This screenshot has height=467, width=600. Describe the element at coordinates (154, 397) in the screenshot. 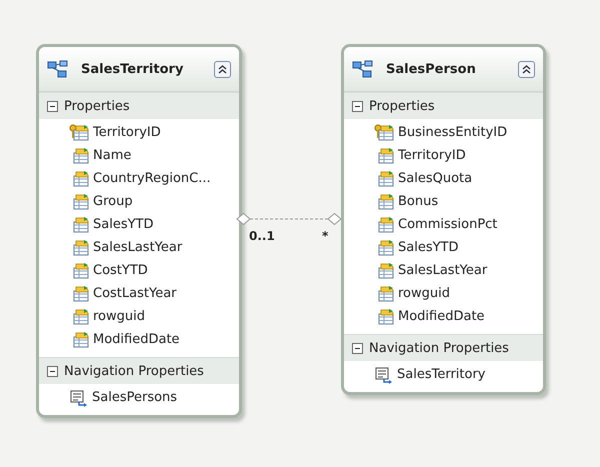

I see `navigation-property: SalesPersons` at that location.